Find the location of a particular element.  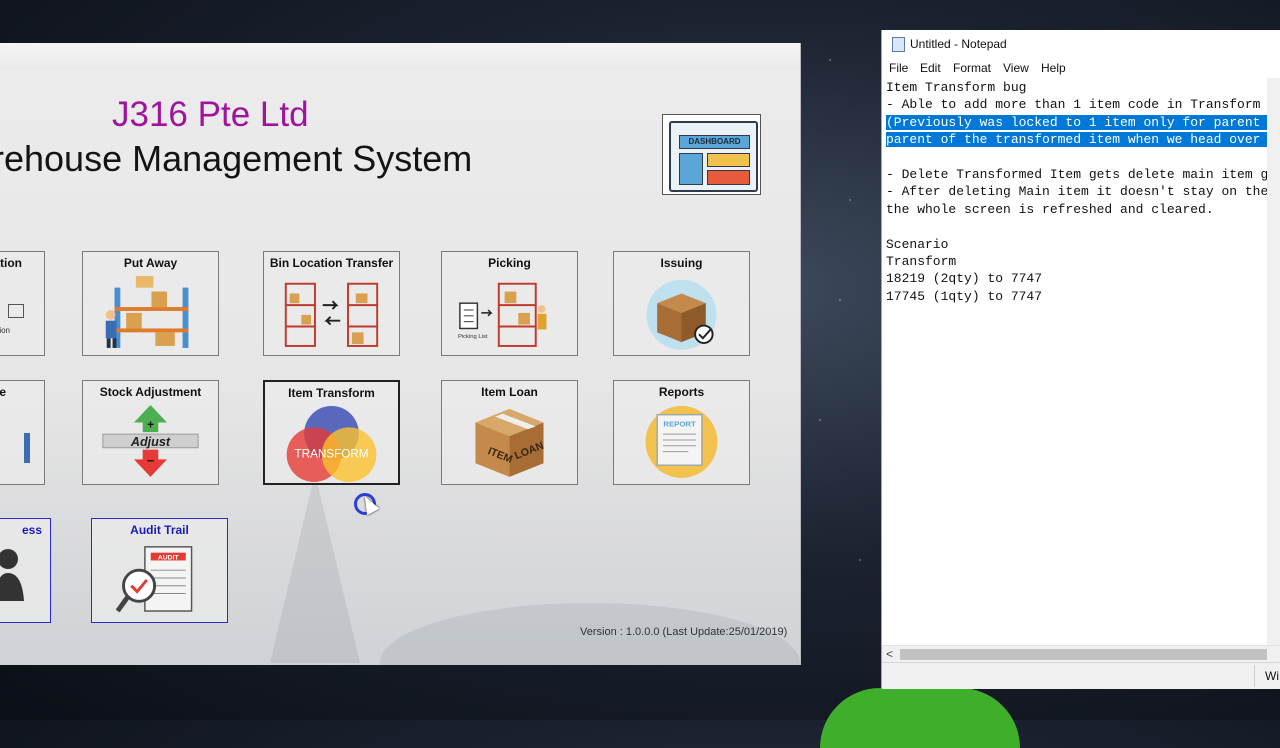

notepad-line: Scenario is located at coordinates (917, 244).